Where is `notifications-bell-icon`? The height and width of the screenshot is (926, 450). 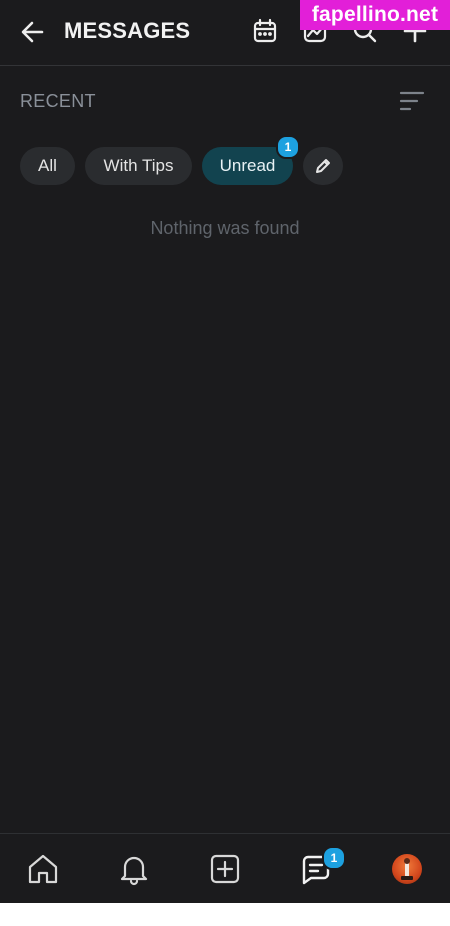
notifications-bell-icon is located at coordinates (134, 869).